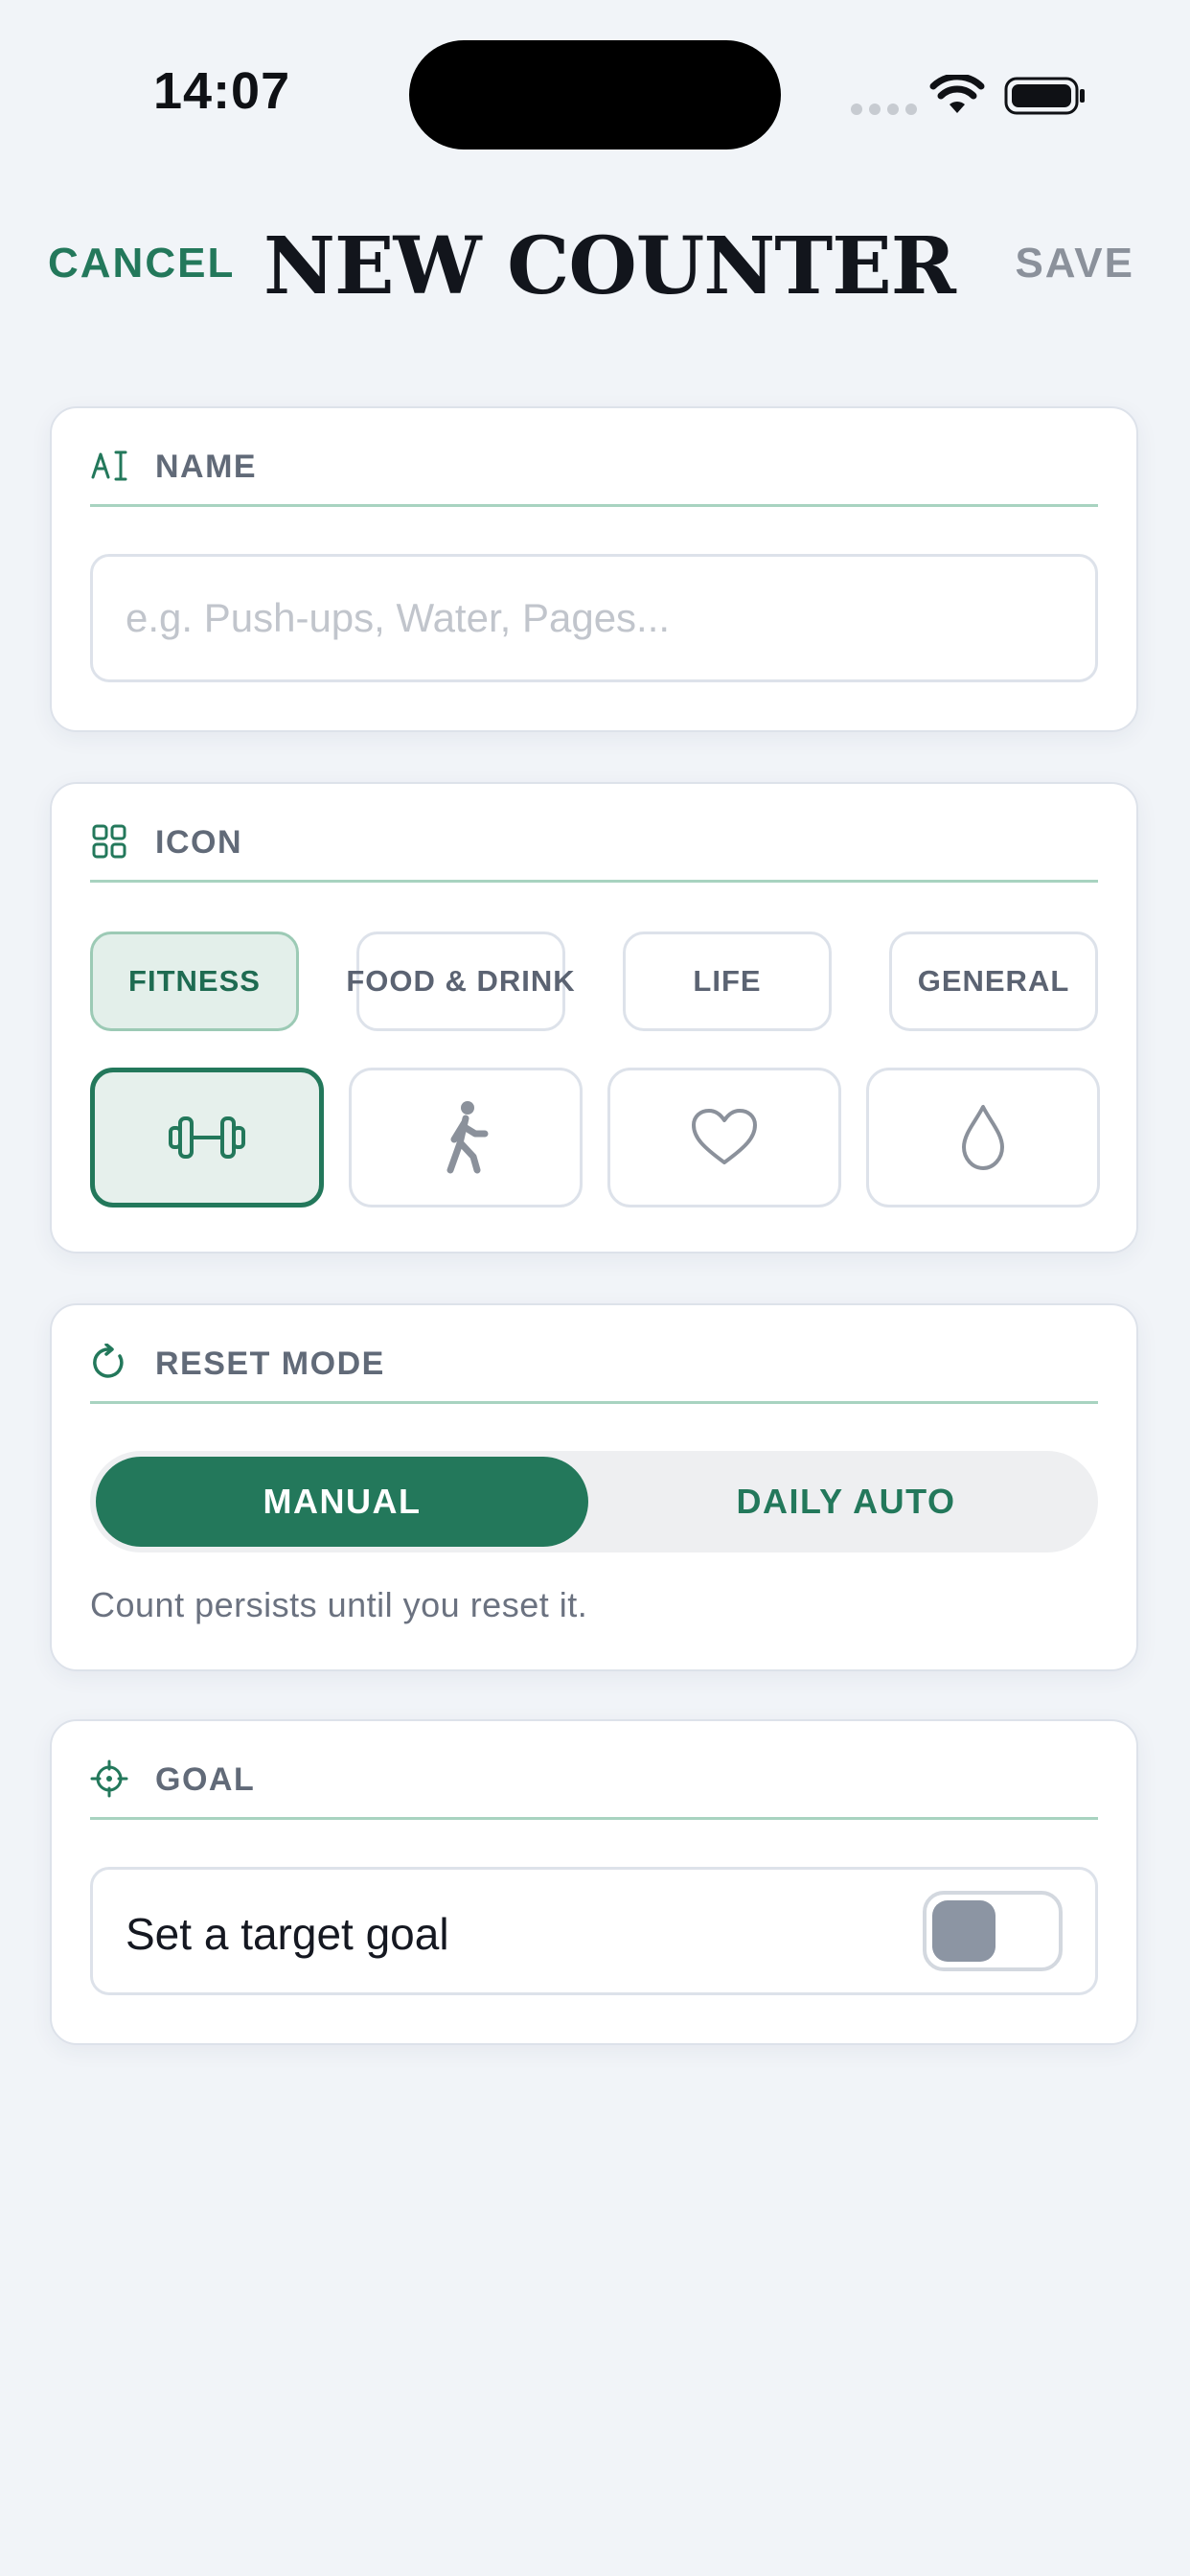  Describe the element at coordinates (1044, 96) in the screenshot. I see `battery-icon` at that location.